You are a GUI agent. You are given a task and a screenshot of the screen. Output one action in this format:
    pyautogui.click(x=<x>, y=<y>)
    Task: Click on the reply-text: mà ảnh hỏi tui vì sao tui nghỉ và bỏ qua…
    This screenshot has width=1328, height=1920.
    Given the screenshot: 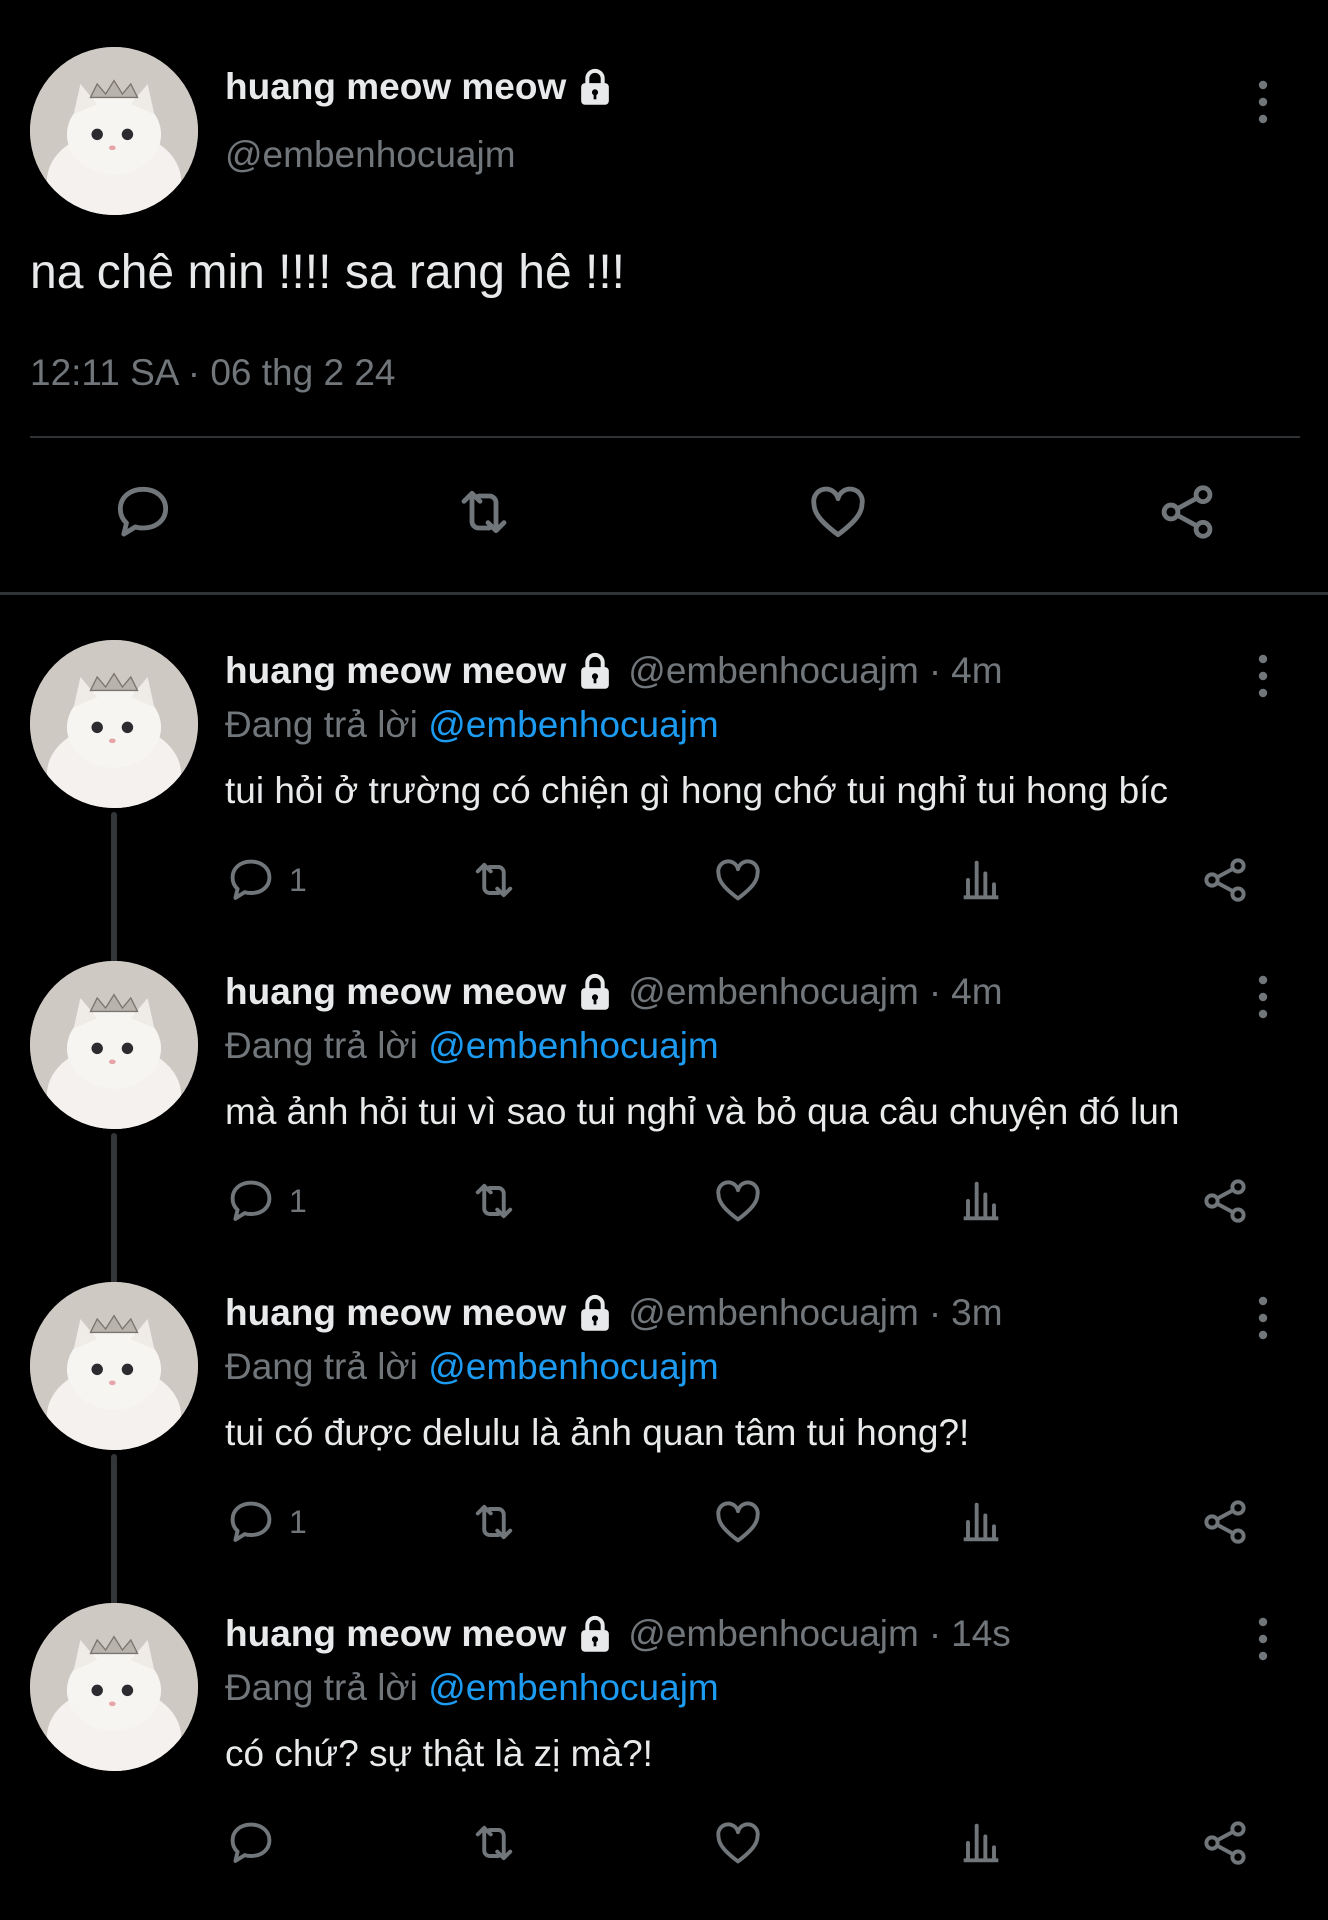 What is the action you would take?
    pyautogui.click(x=702, y=1111)
    